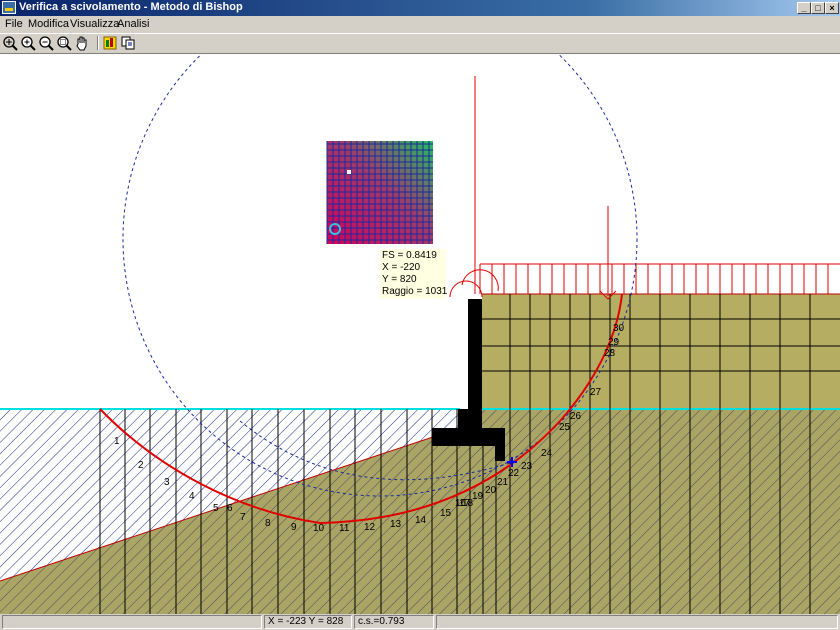 This screenshot has width=840, height=630. I want to click on slice-label: 15, so click(446, 513).